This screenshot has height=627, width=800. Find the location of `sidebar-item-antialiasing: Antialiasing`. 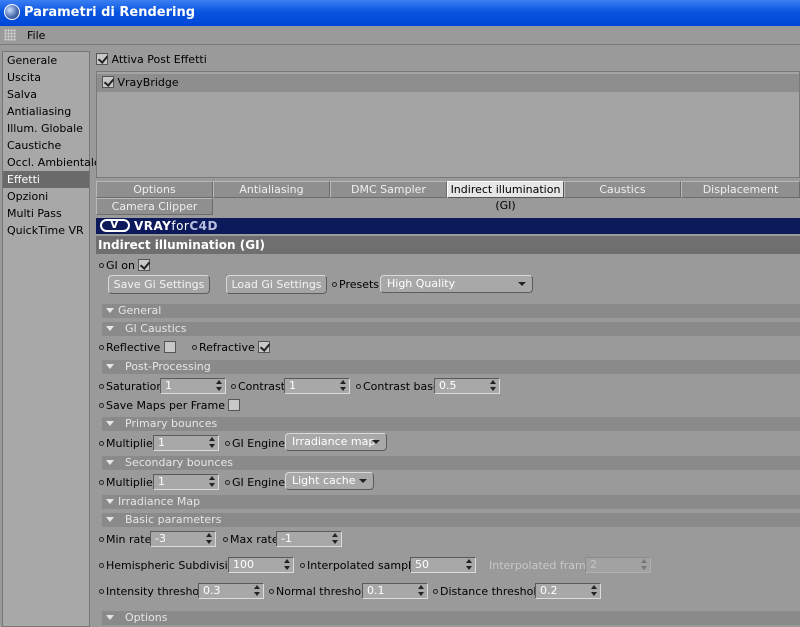

sidebar-item-antialiasing: Antialiasing is located at coordinates (46, 111).